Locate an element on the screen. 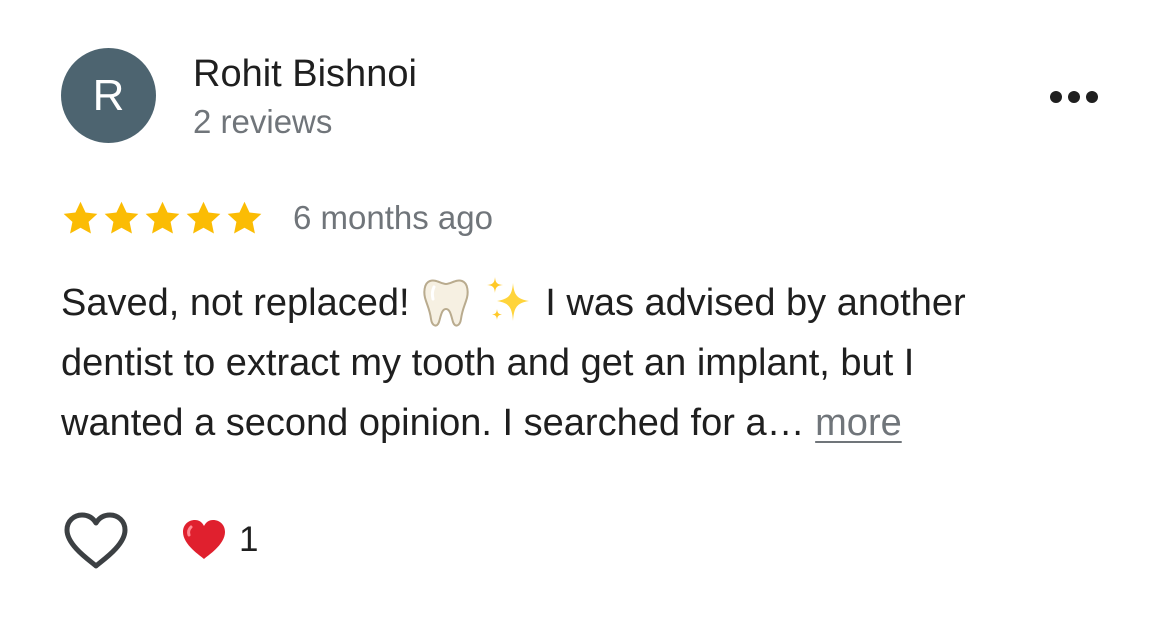  heart-outline-icon is located at coordinates (96, 540).